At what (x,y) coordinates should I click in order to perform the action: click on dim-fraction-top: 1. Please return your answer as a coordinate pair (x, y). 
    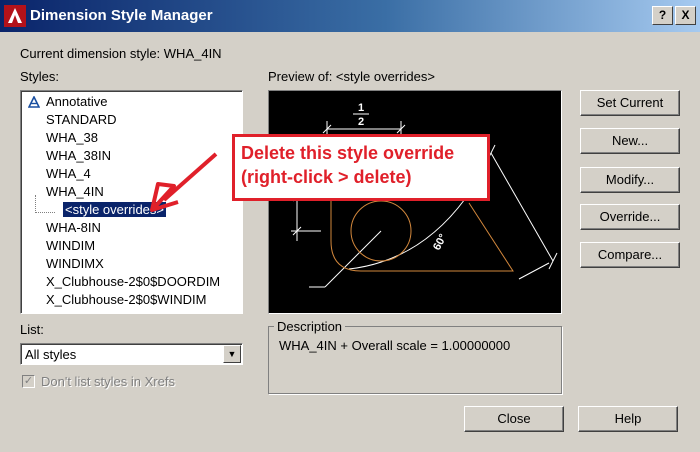
    Looking at the image, I should click on (361, 108).